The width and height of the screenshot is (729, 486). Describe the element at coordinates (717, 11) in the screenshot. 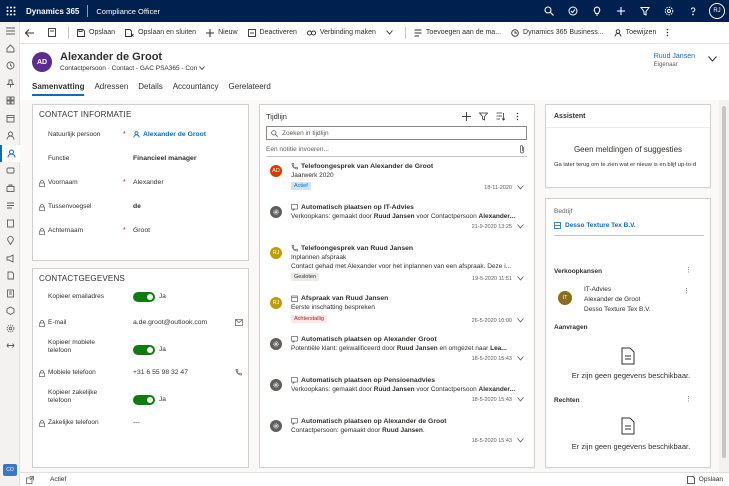

I see `user-avatar: RJ` at that location.